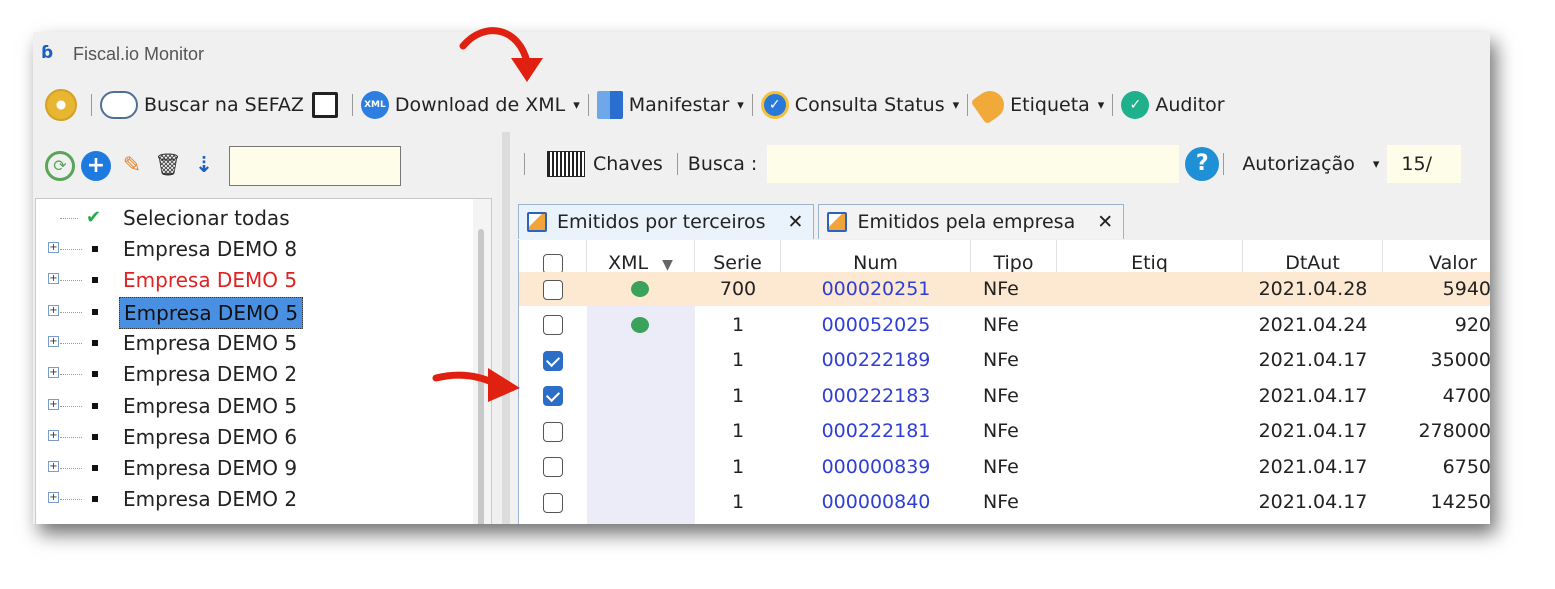 The width and height of the screenshot is (1555, 589). Describe the element at coordinates (876, 325) in the screenshot. I see `cell-num-link: 000052025` at that location.